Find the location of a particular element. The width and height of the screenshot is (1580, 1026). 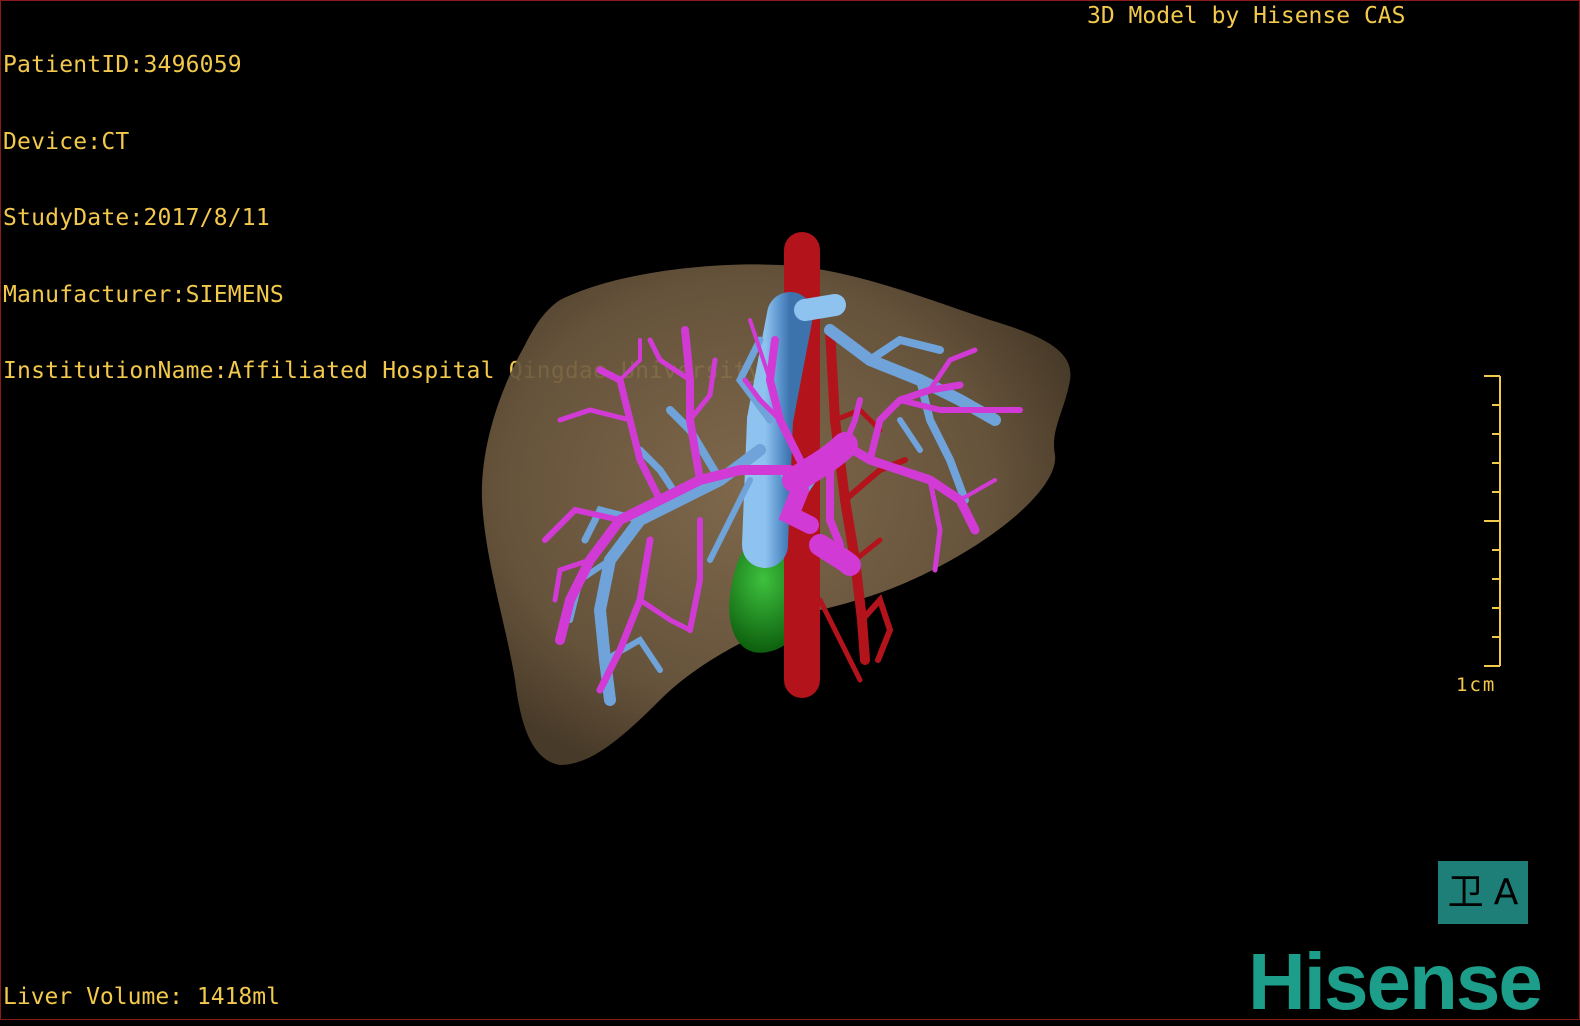

liver-volume: Liver Volume: 1418ml is located at coordinates (141, 997).